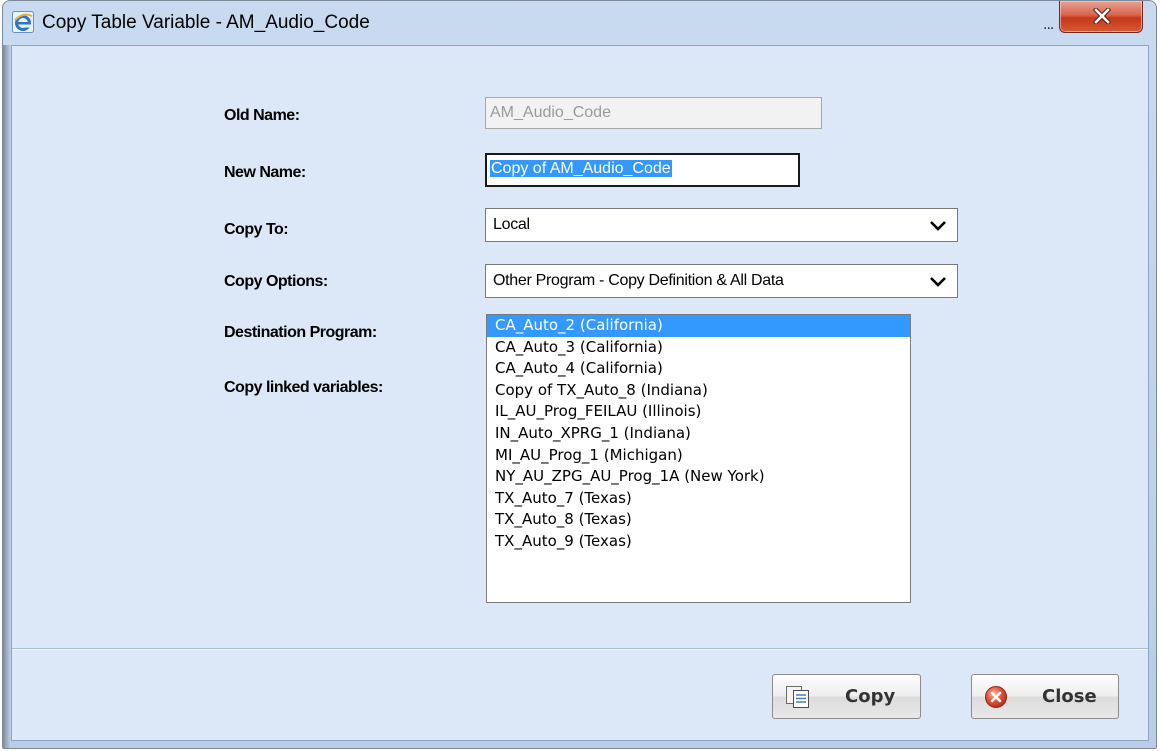 The image size is (1161, 751). What do you see at coordinates (698, 412) in the screenshot?
I see `destination-option: IL_AU_Prog_FEILAU (Illinois)` at bounding box center [698, 412].